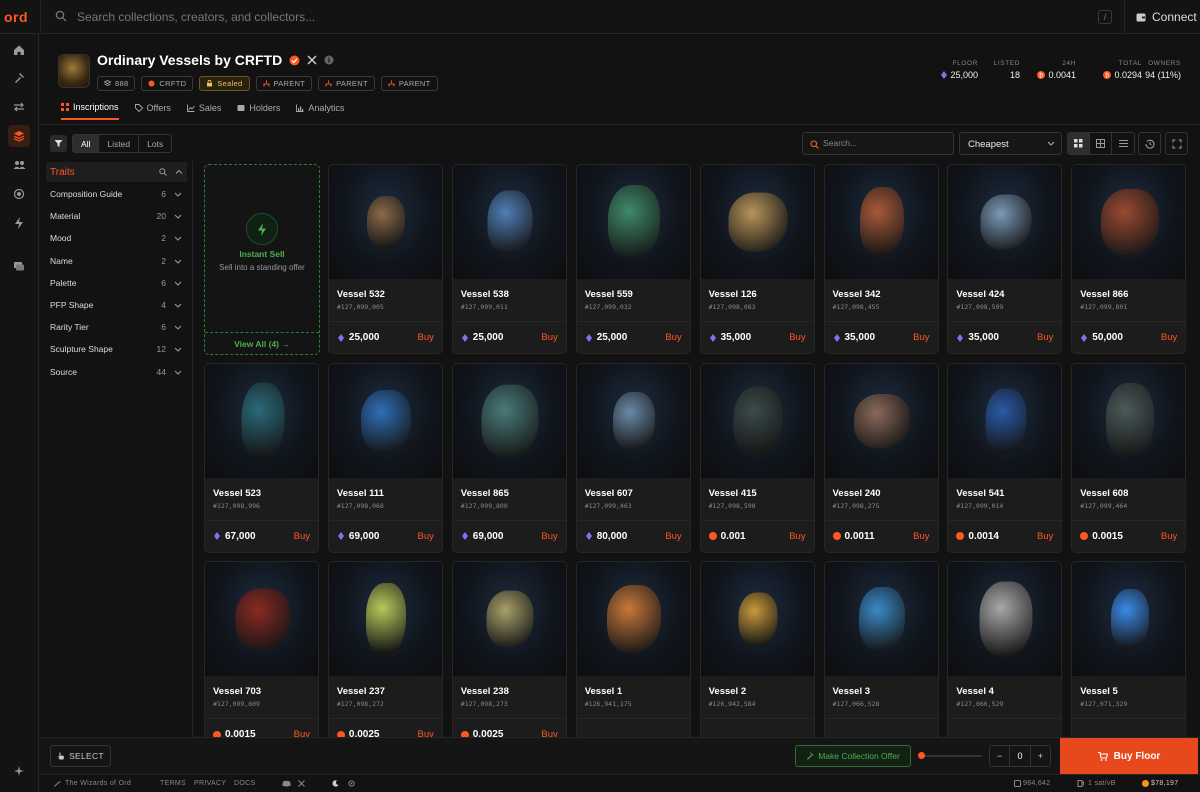 Image resolution: width=1200 pixels, height=792 pixels. I want to click on inscription-card: Vessel 3 #127,066,528, so click(881, 649).